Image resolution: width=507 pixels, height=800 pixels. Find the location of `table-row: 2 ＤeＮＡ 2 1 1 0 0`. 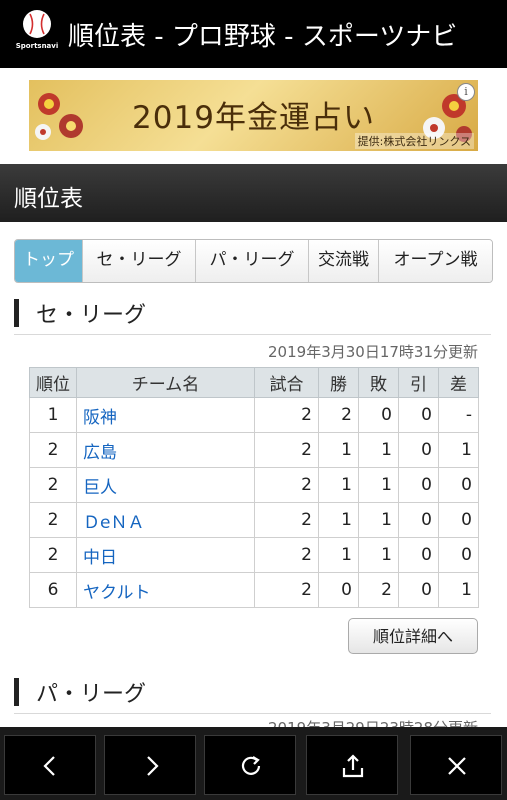

table-row: 2 ＤeＮＡ 2 1 1 0 0 is located at coordinates (254, 520).